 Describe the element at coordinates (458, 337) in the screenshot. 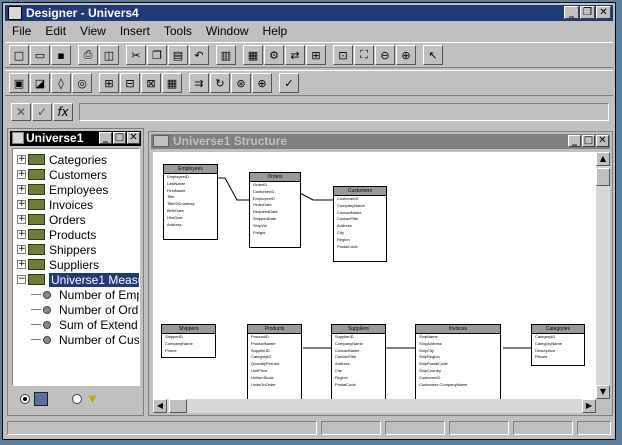

I see `table-column: ShipName` at that location.